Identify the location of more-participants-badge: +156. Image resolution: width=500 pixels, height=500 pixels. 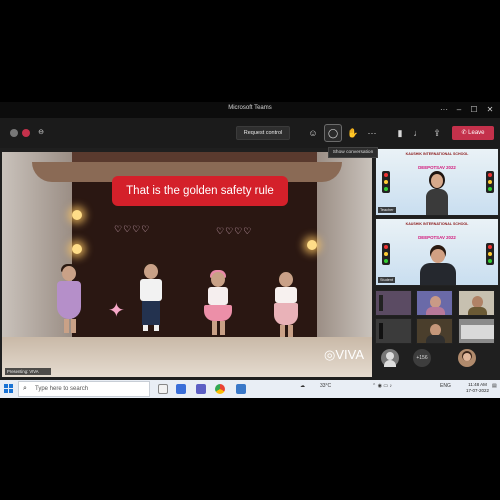
(422, 358).